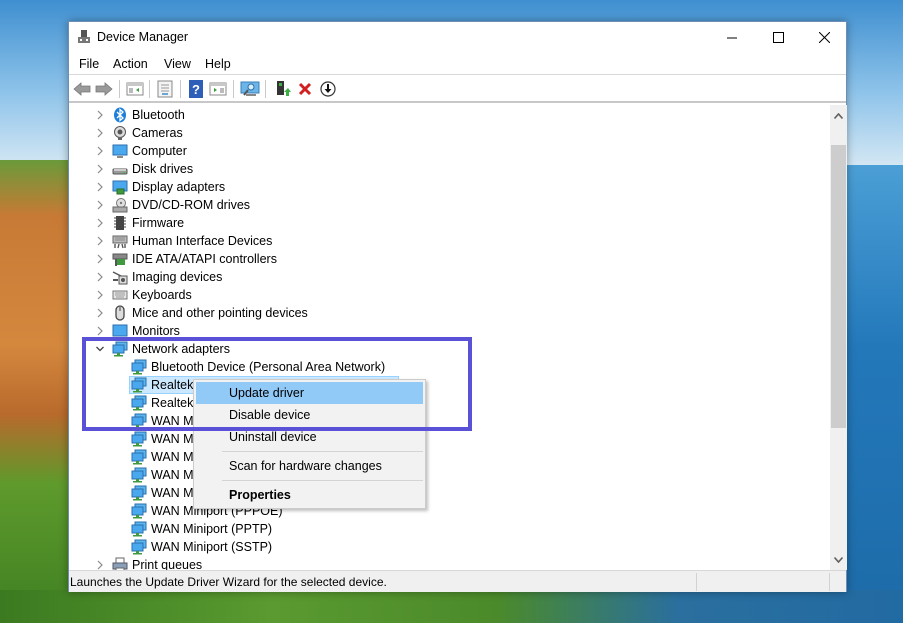 The image size is (903, 623). I want to click on tree-category: Keyboards, so click(445, 295).